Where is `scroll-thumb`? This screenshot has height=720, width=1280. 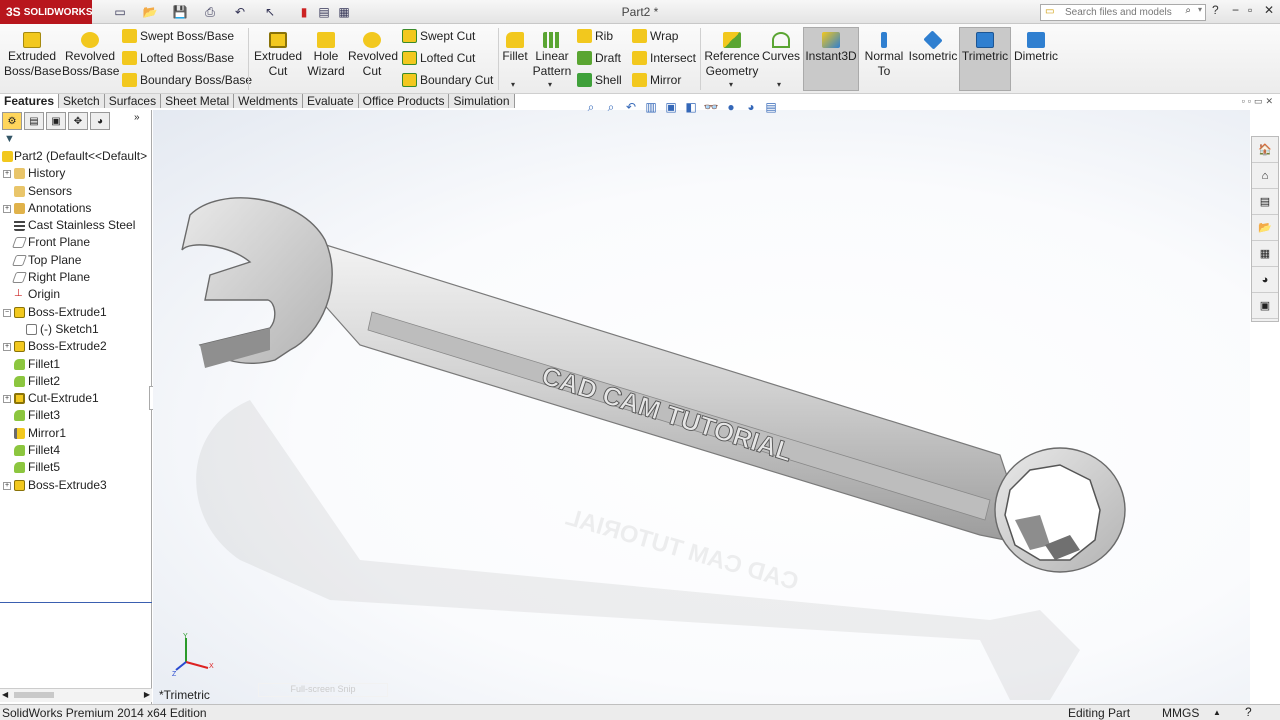 scroll-thumb is located at coordinates (34, 695).